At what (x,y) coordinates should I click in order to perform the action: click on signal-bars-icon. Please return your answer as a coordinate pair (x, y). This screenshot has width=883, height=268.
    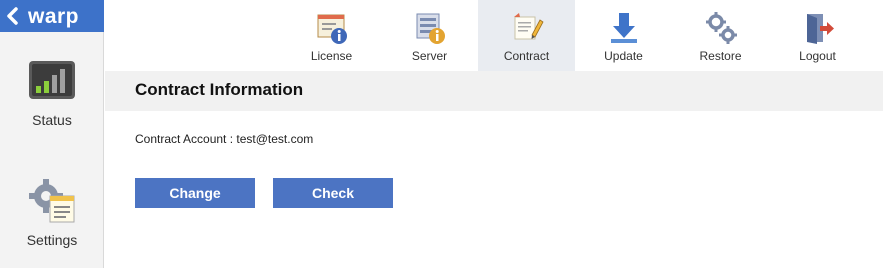
    Looking at the image, I should click on (52, 80).